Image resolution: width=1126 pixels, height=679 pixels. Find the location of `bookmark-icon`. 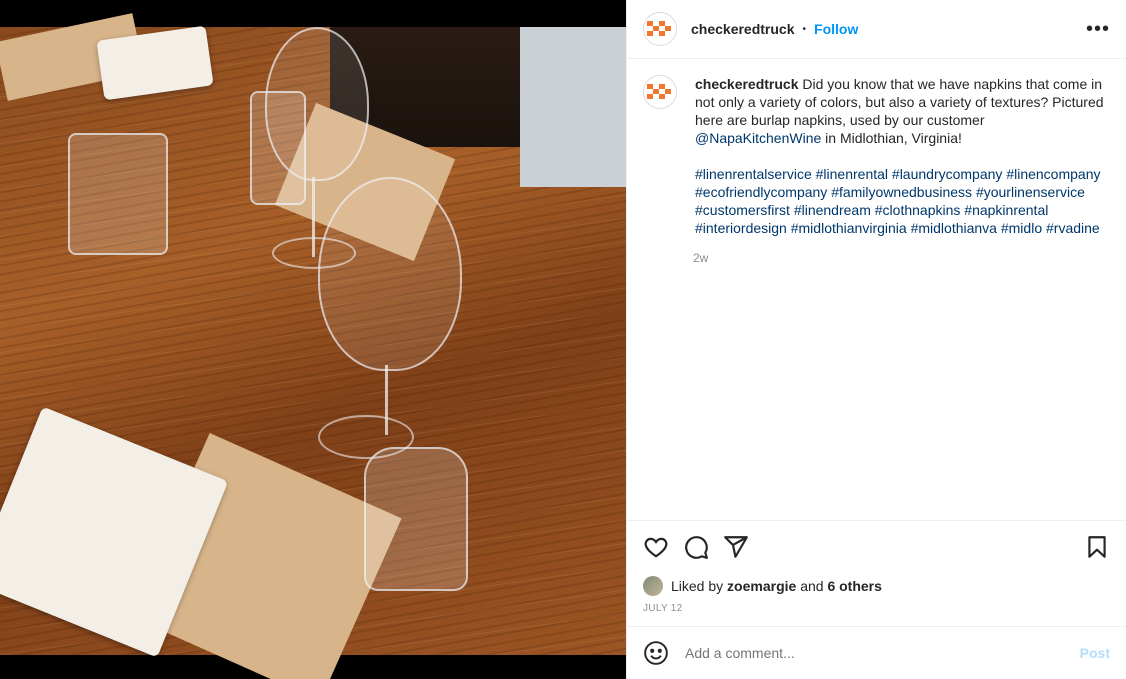

bookmark-icon is located at coordinates (1097, 547).